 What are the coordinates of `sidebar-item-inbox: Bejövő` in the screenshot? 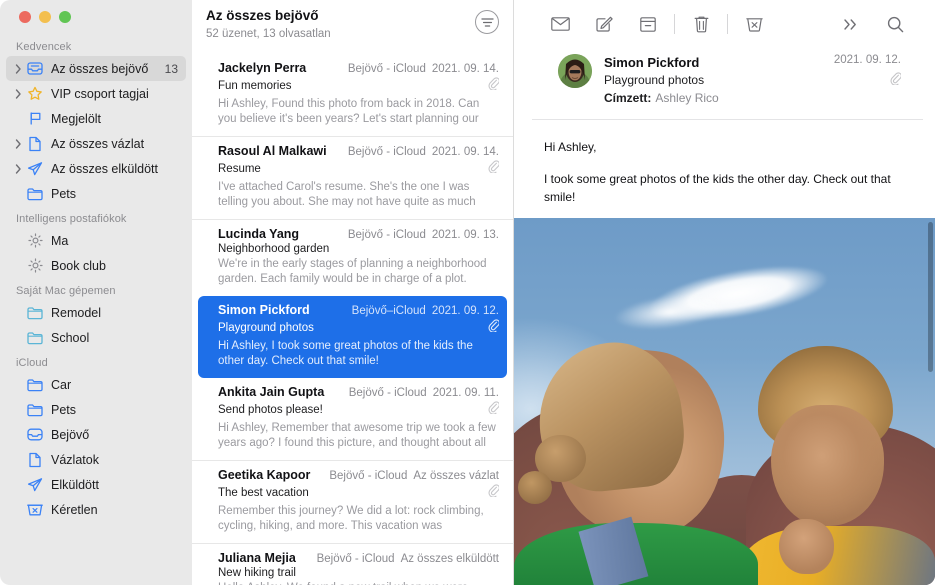 It's located at (96, 434).